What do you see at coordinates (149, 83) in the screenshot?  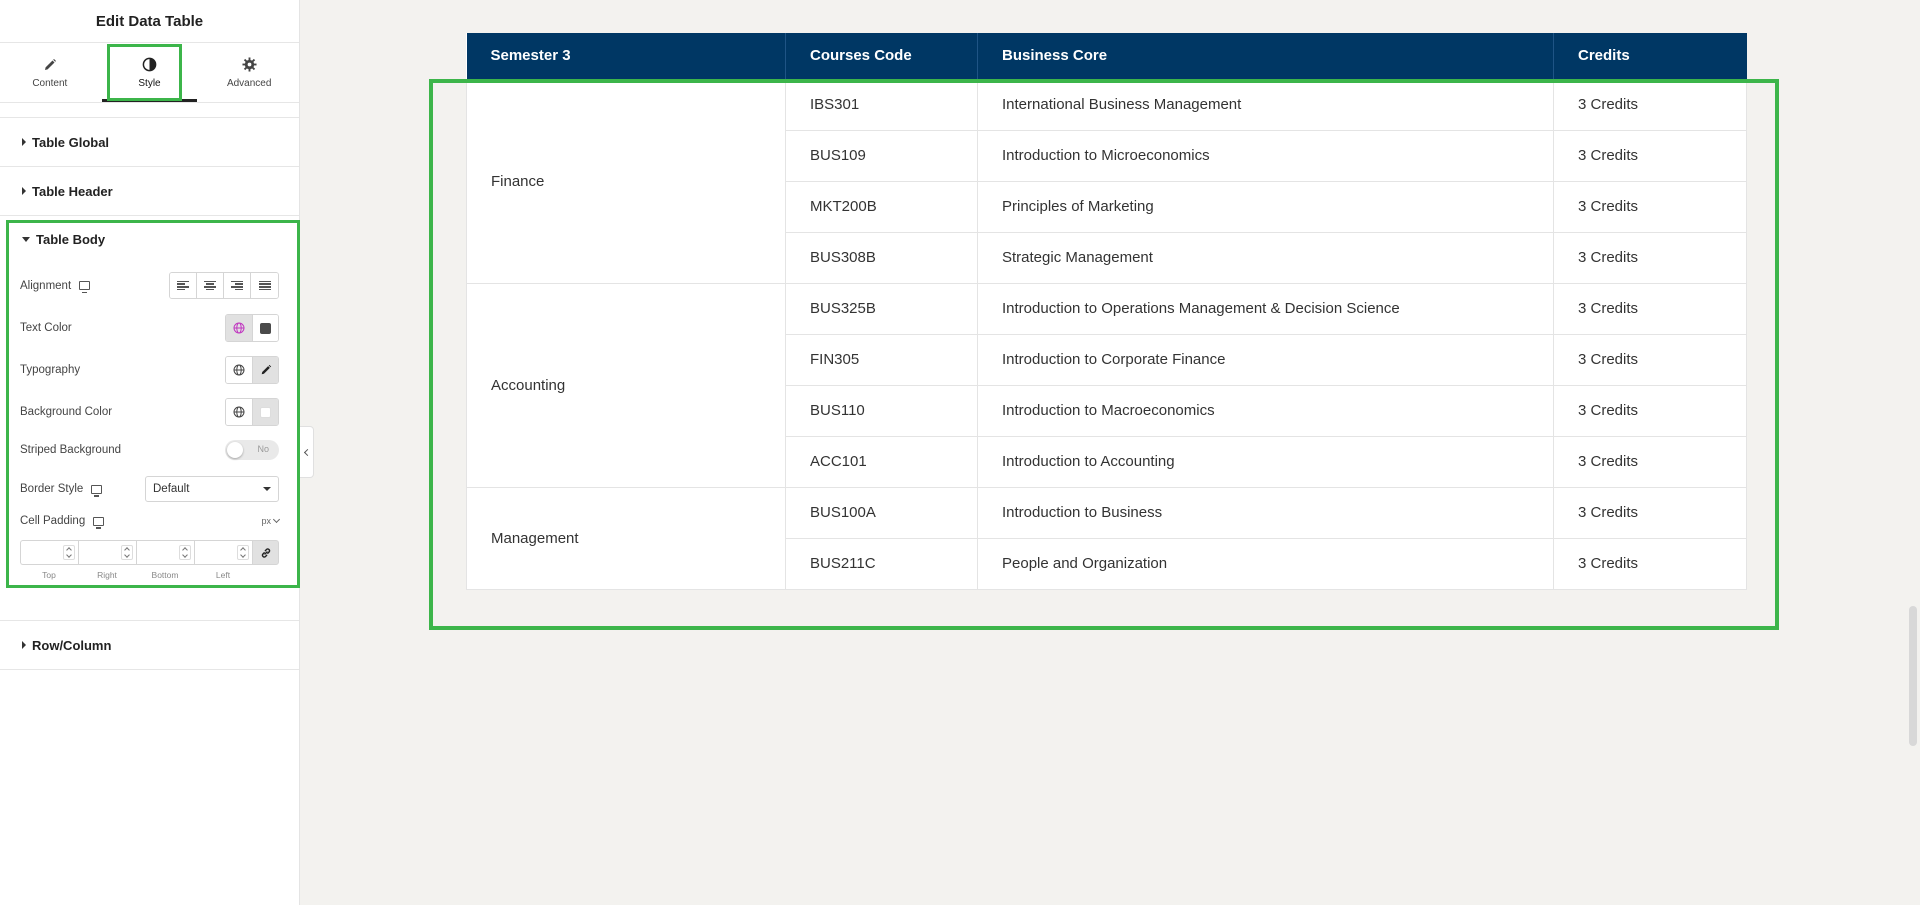 I see `tab-style-label: Style` at bounding box center [149, 83].